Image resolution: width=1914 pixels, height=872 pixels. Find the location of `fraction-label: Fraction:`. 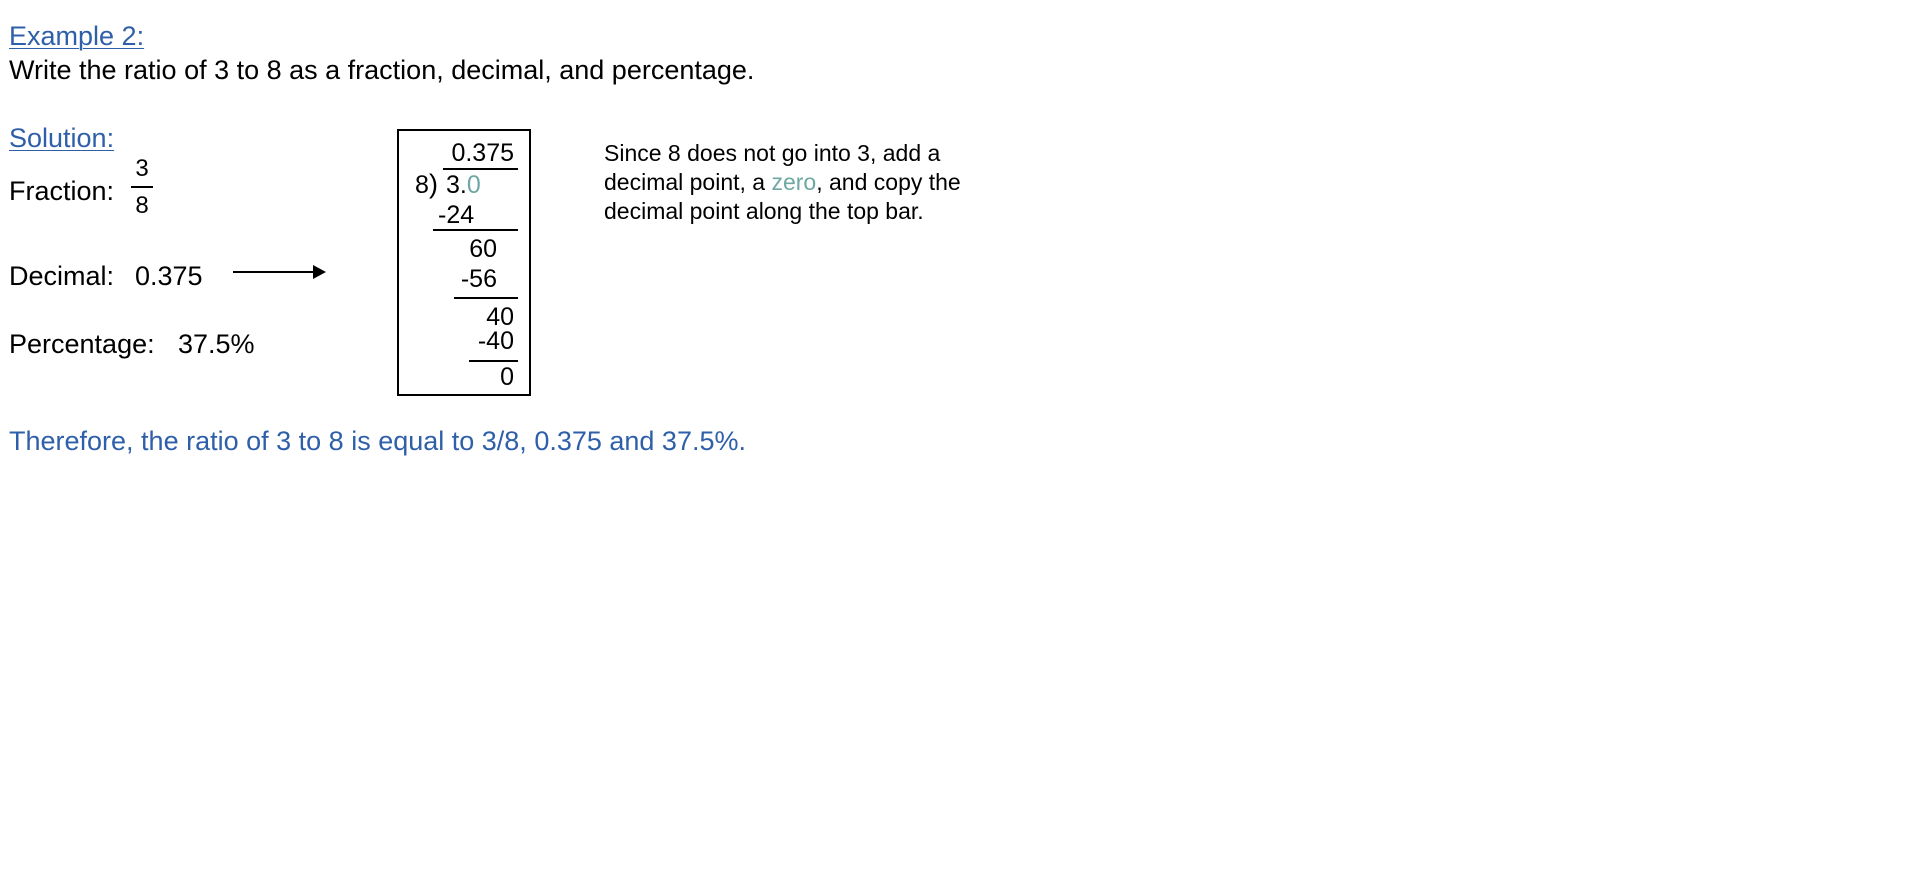

fraction-label: Fraction: is located at coordinates (62, 191).